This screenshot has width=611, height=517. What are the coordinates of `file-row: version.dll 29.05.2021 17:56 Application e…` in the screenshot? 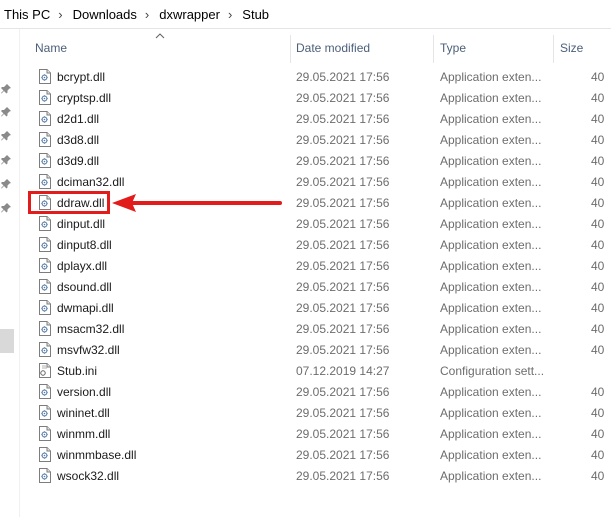 It's located at (315, 392).